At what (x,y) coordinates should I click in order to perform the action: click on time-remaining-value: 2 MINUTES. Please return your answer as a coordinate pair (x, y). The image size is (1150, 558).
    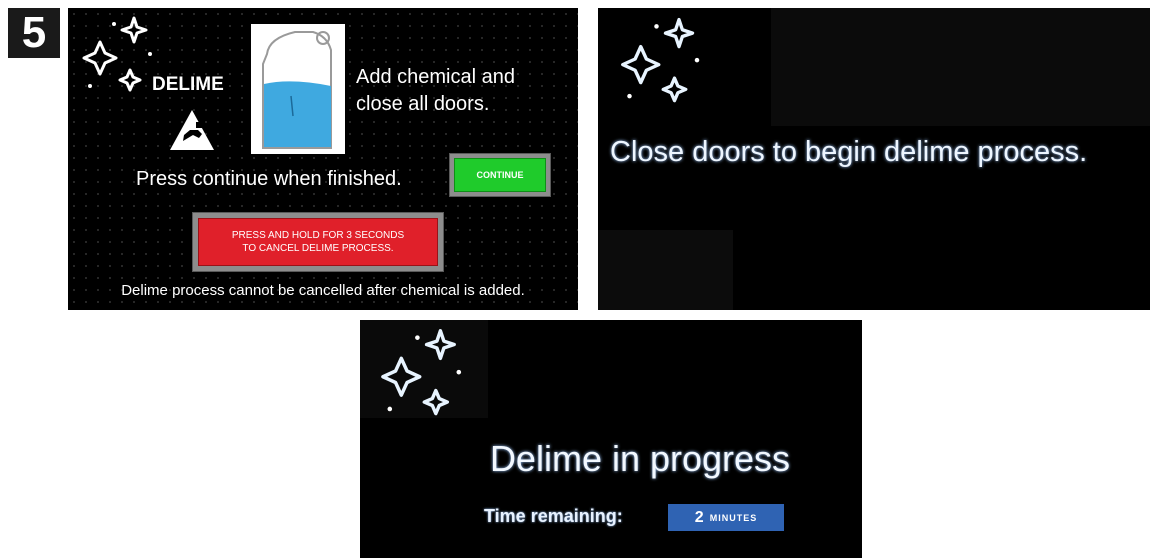
    Looking at the image, I should click on (726, 517).